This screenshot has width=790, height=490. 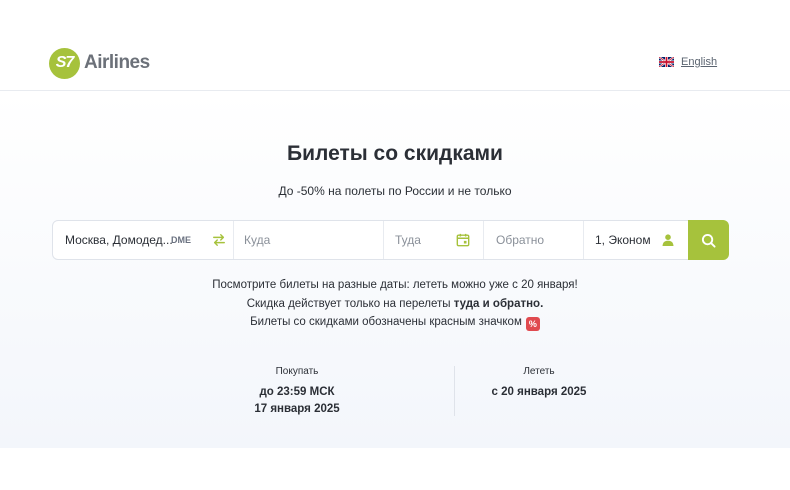 I want to click on info-line-round-trip-text: Скидка действует только на перелеты, so click(x=350, y=303).